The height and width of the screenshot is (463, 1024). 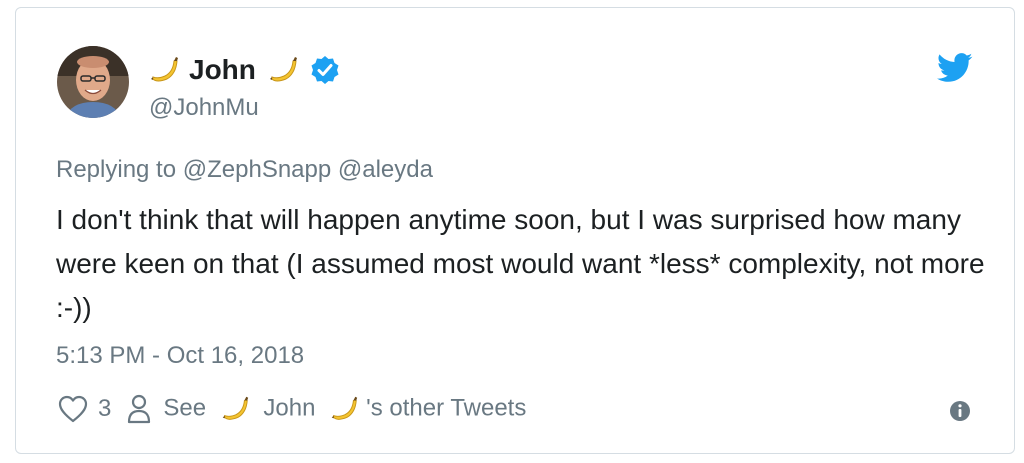 What do you see at coordinates (257, 169) in the screenshot?
I see `reply-mention: @ZephSnapp` at bounding box center [257, 169].